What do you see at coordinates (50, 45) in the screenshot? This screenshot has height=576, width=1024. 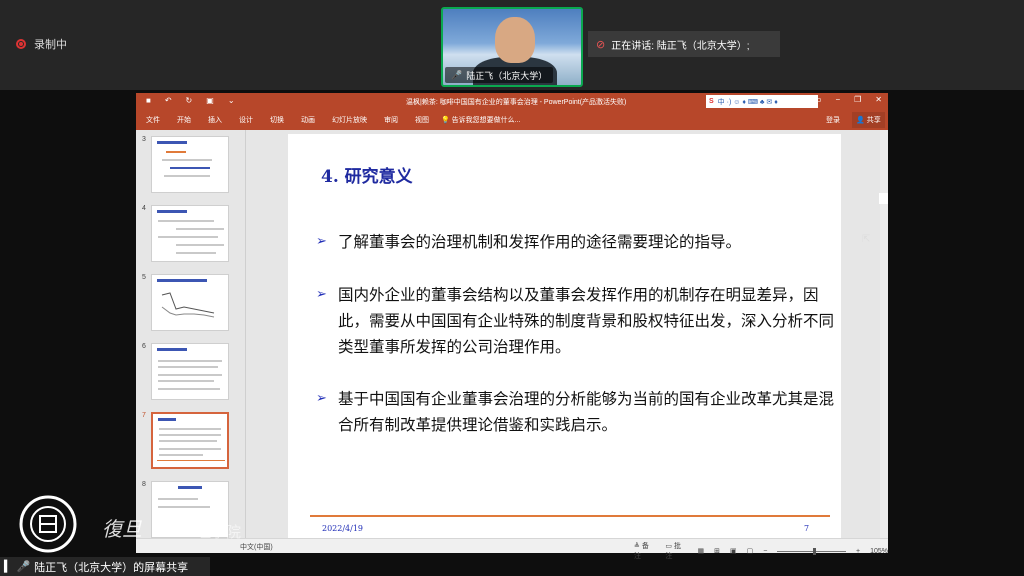 I see `recording-label: 录制中` at bounding box center [50, 45].